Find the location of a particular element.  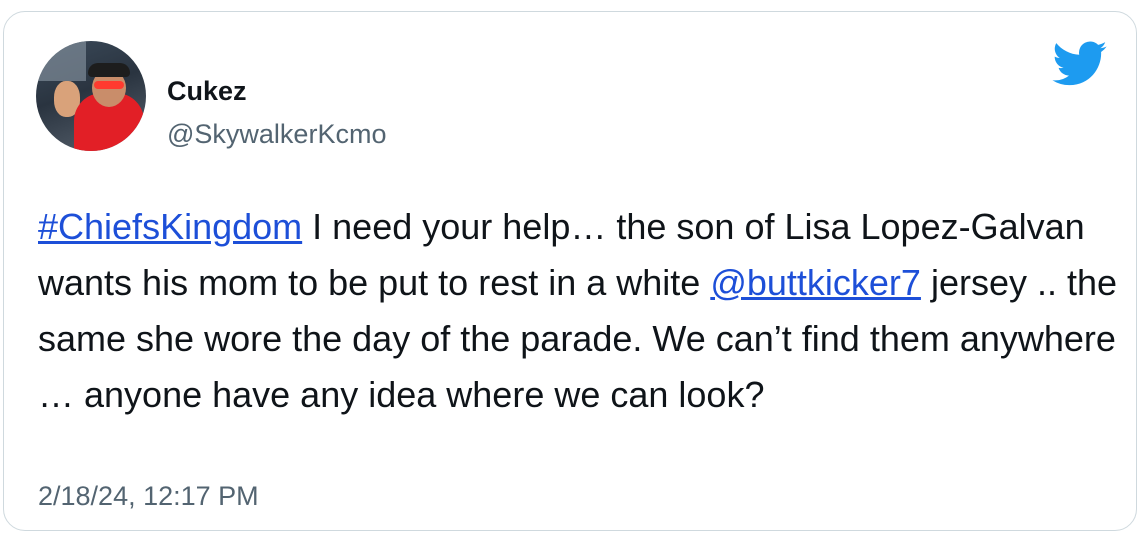

hashtag-link: #ChiefsKingdom is located at coordinates (170, 226).